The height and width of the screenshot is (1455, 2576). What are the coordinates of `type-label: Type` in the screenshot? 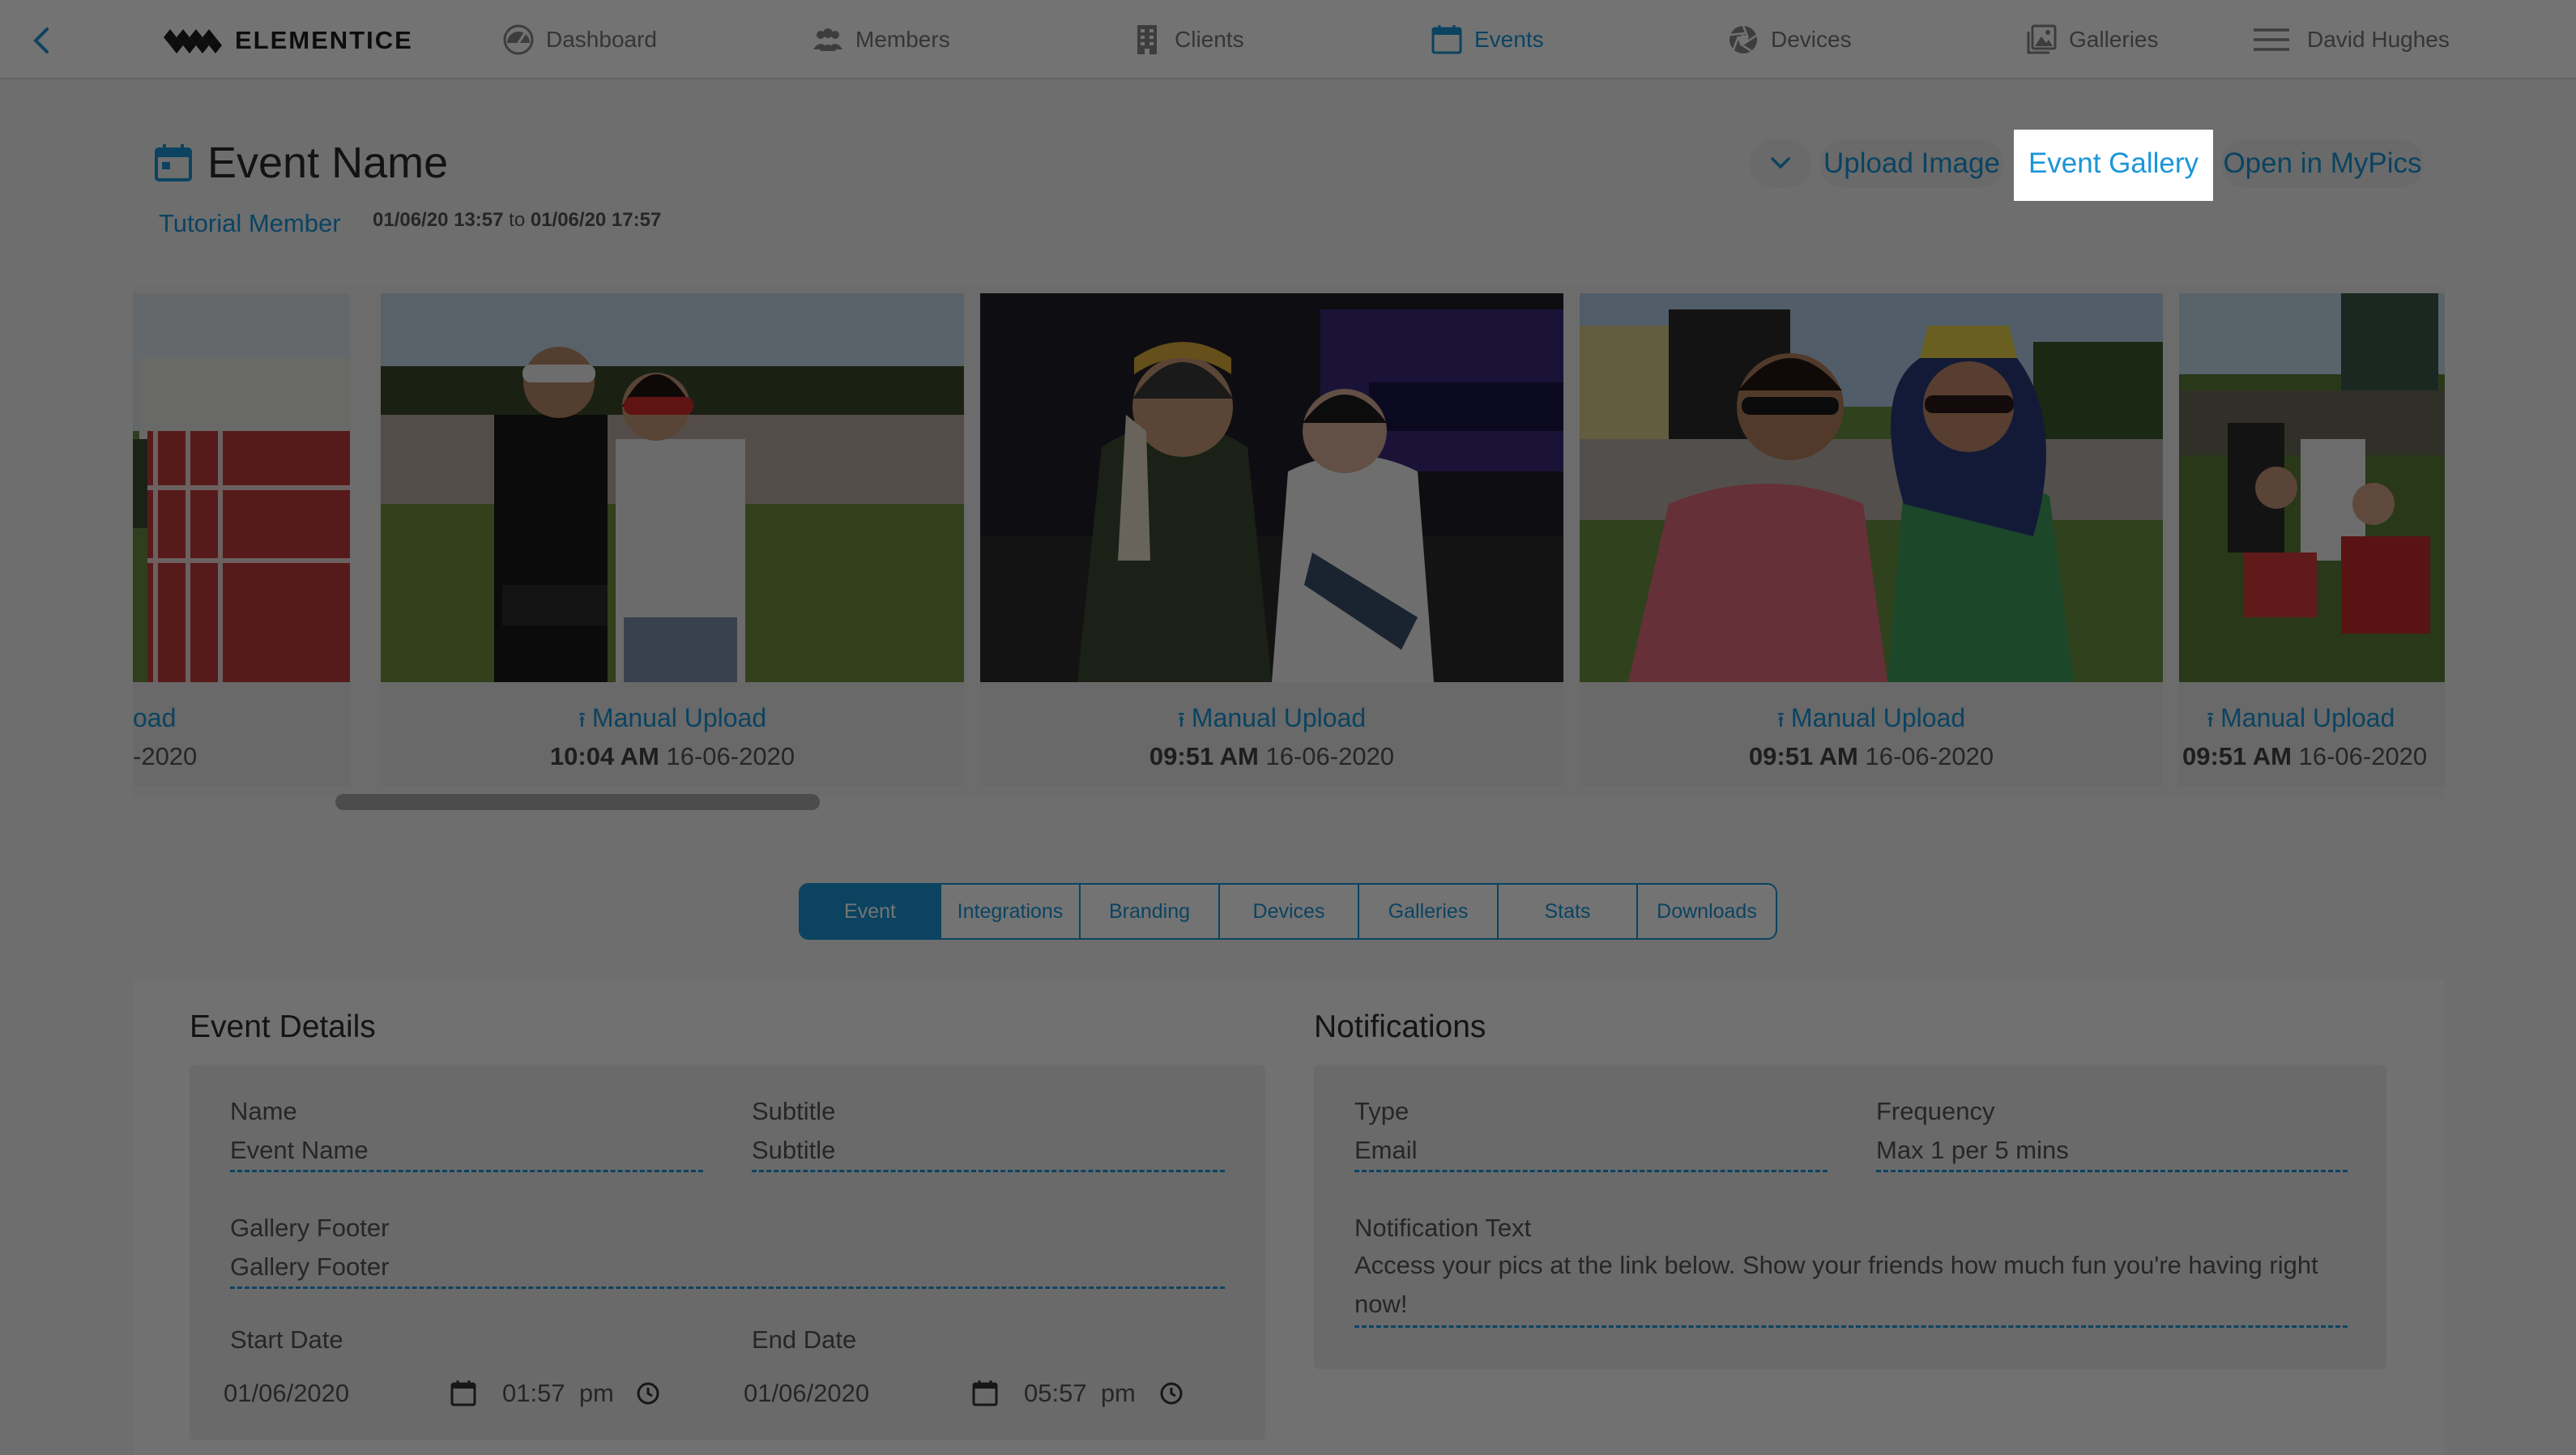 It's located at (1382, 1111).